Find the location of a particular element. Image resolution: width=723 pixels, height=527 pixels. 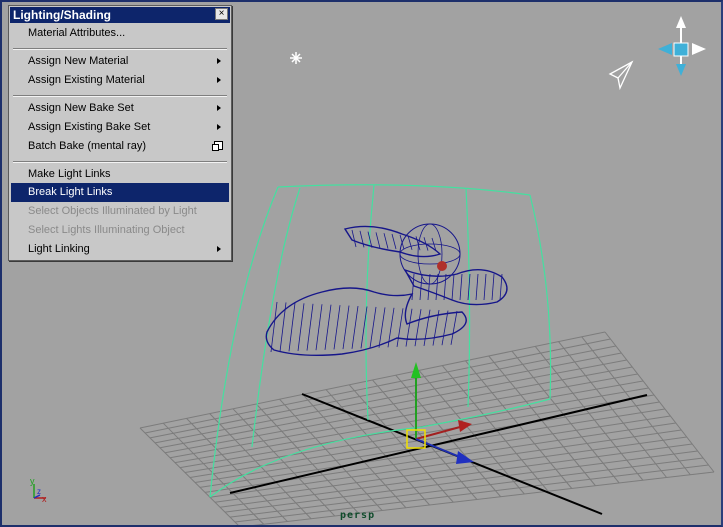

menu-item-assign-existing-bake-set: Assign Existing Bake Set is located at coordinates (120, 127).